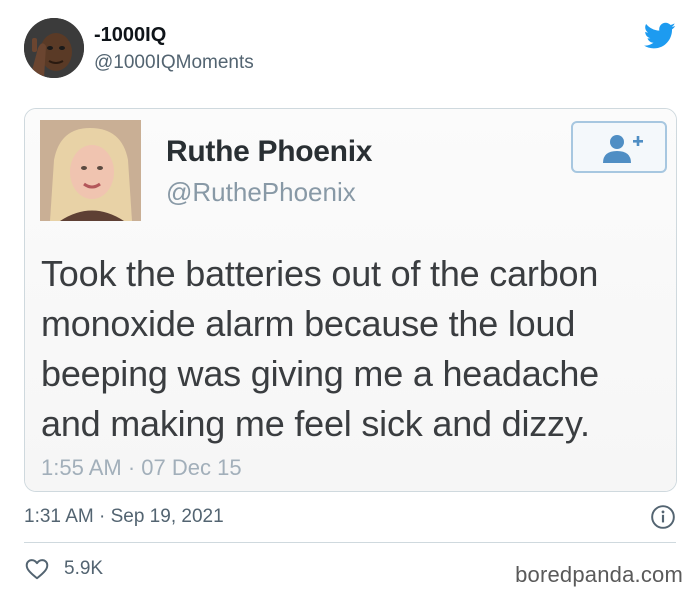 This screenshot has width=700, height=595. What do you see at coordinates (54, 48) in the screenshot?
I see `author-avatar` at bounding box center [54, 48].